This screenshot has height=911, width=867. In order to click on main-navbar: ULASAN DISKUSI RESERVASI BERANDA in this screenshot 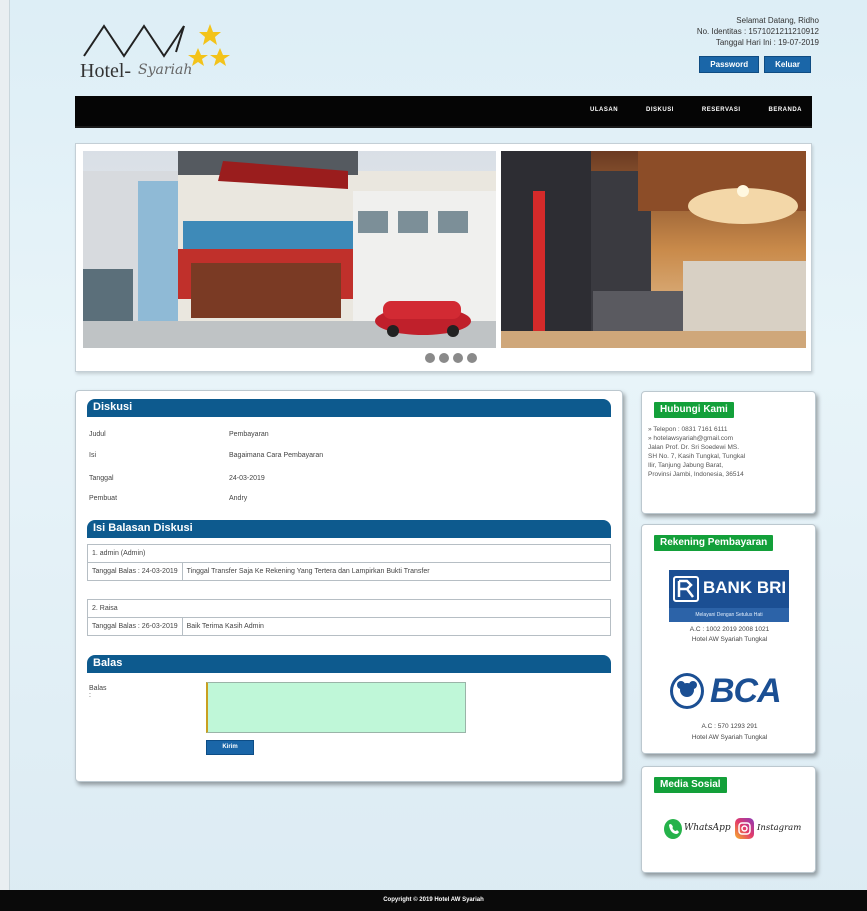, I will do `click(443, 112)`.